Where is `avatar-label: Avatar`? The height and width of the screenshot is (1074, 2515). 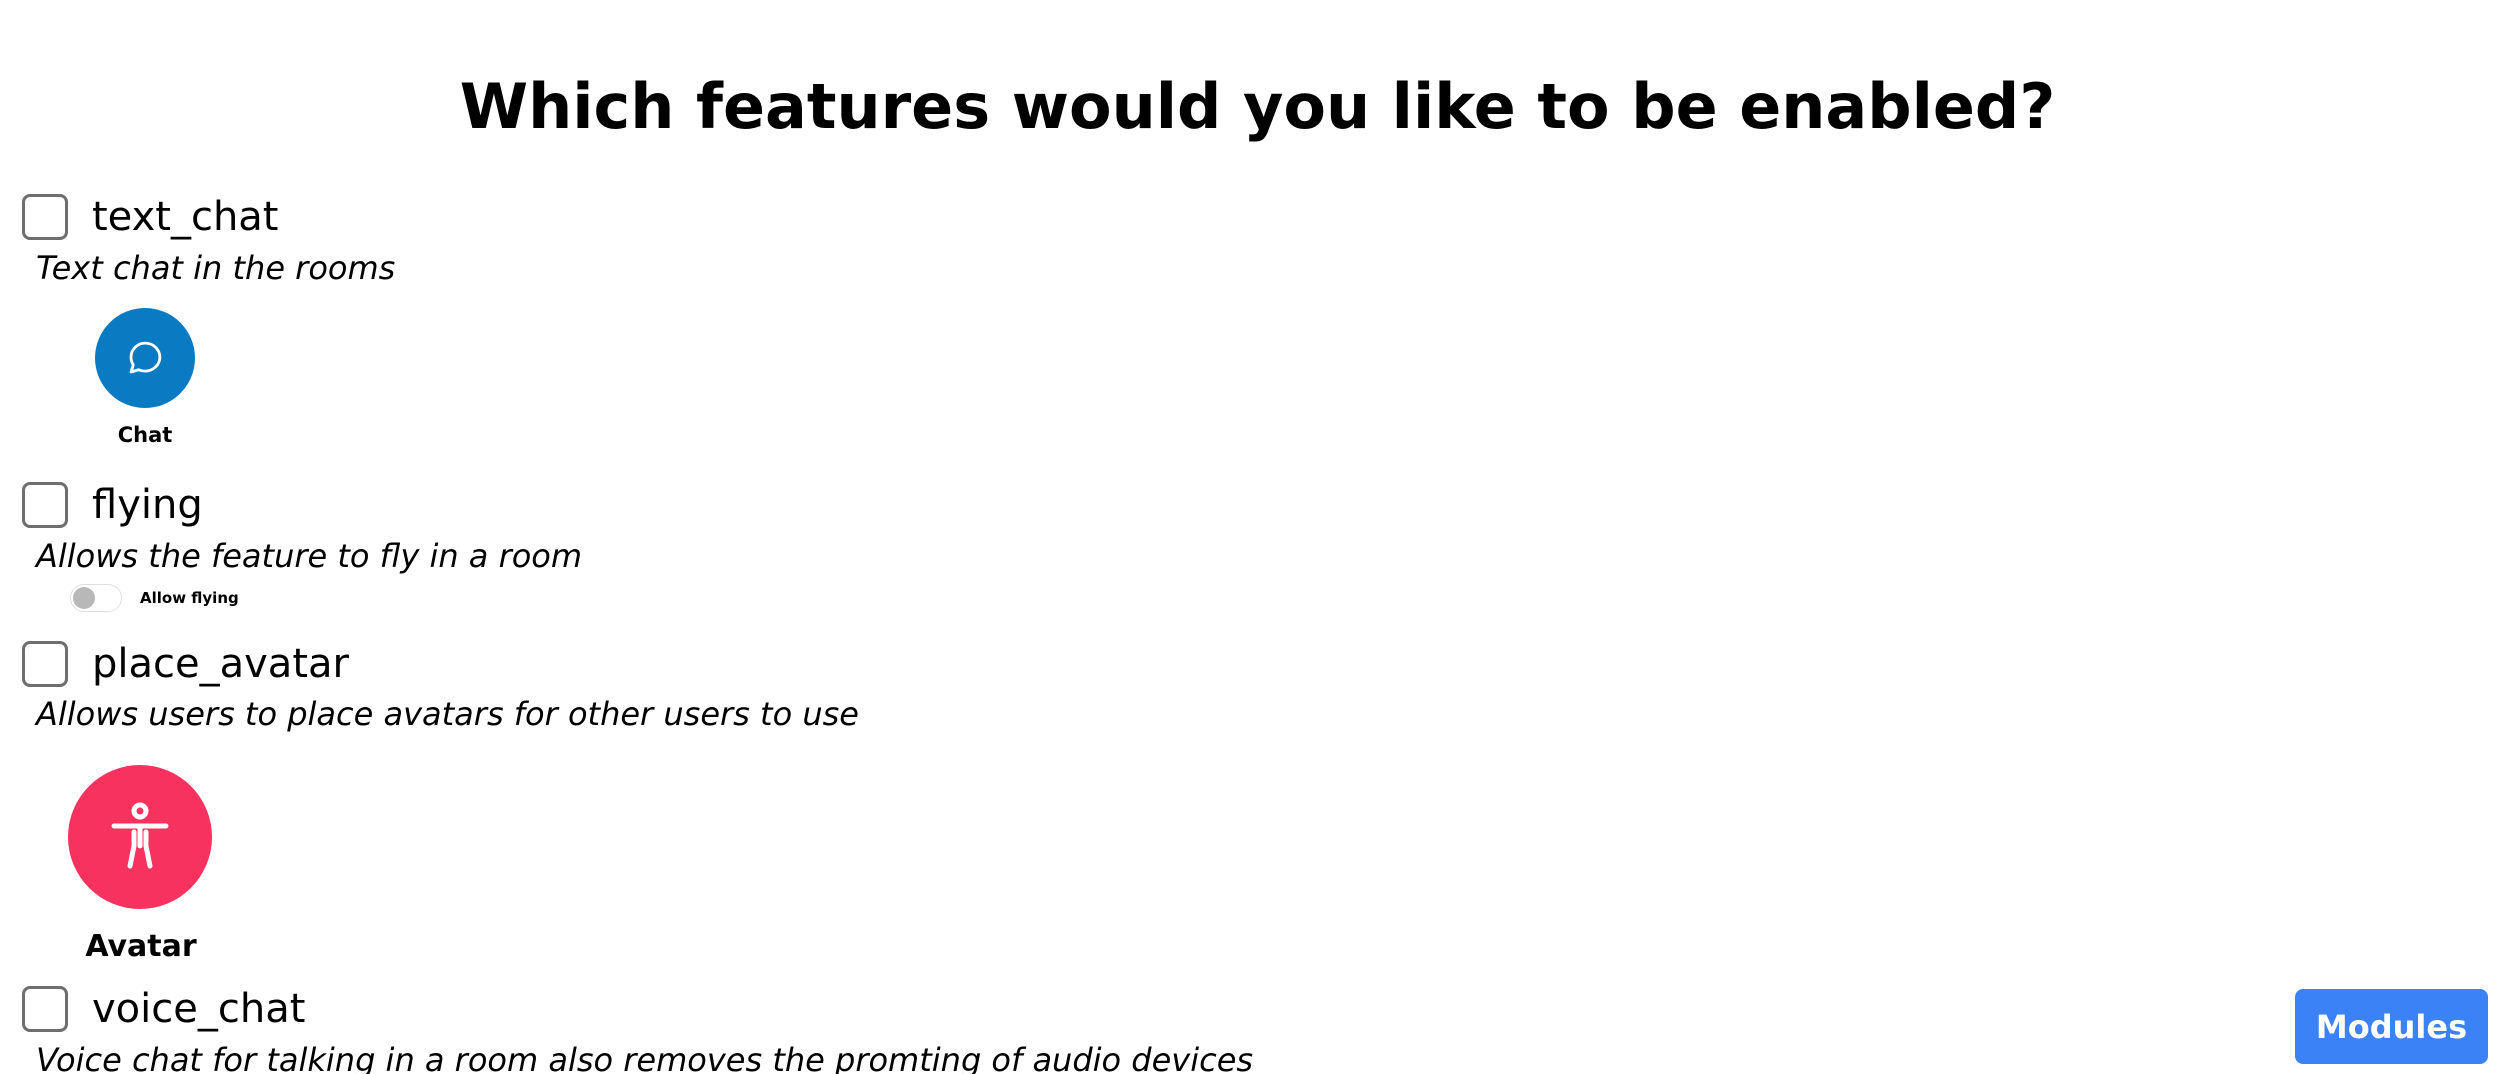 avatar-label: Avatar is located at coordinates (141, 946).